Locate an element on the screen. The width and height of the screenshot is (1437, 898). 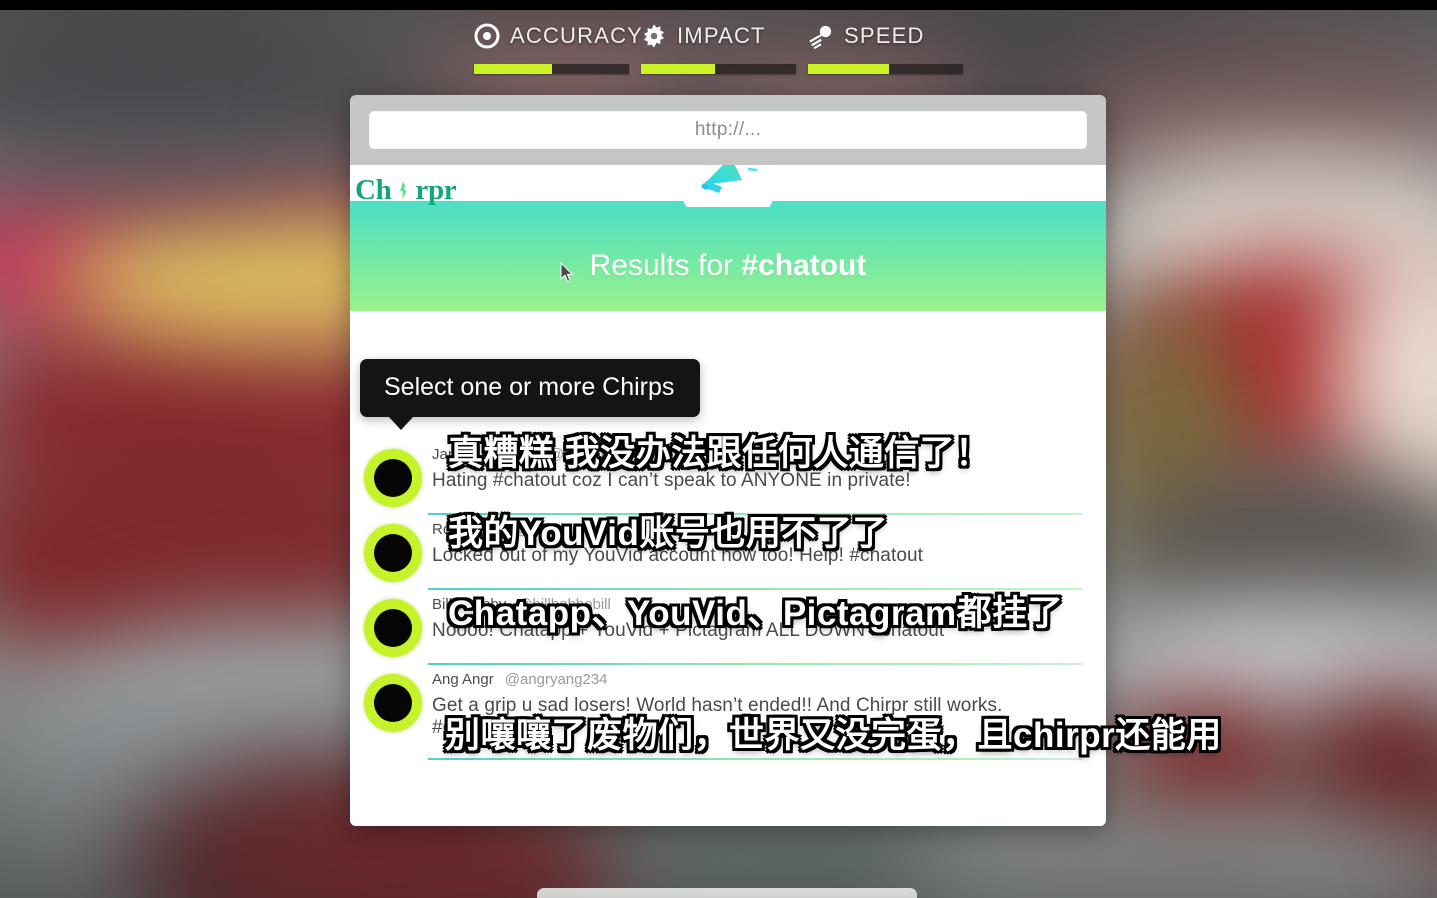
chirp-author-handle: @r0h0 is located at coordinates (536, 529).